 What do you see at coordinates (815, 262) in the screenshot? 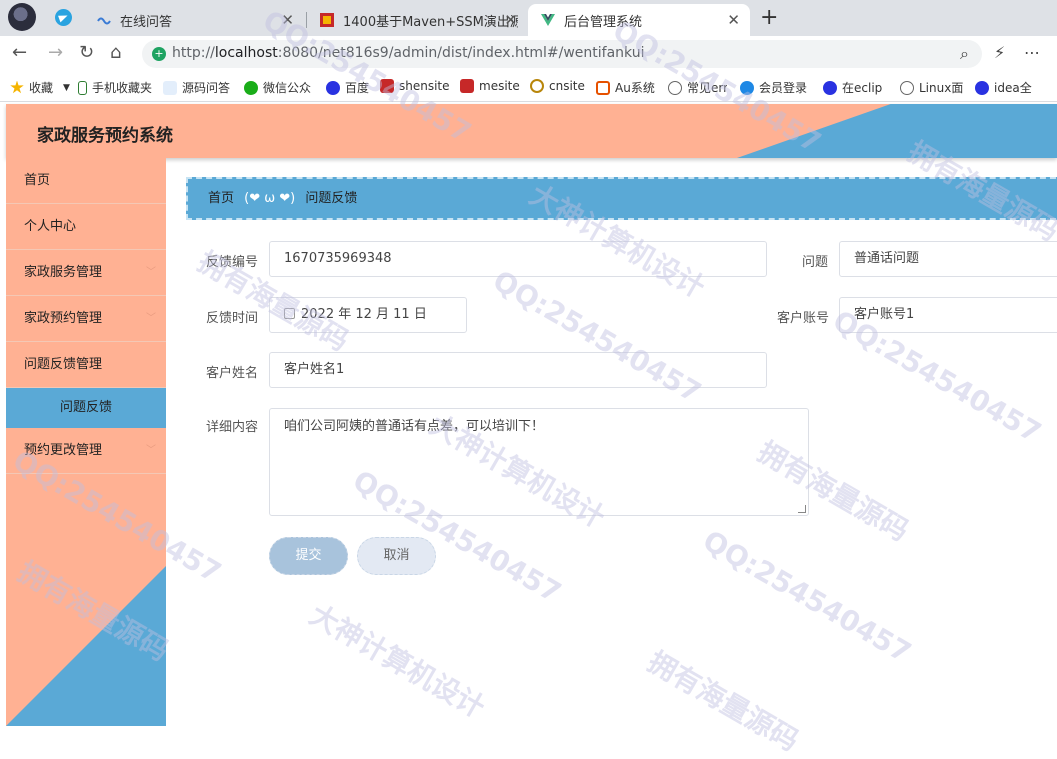
I see `question-label: 问题` at bounding box center [815, 262].